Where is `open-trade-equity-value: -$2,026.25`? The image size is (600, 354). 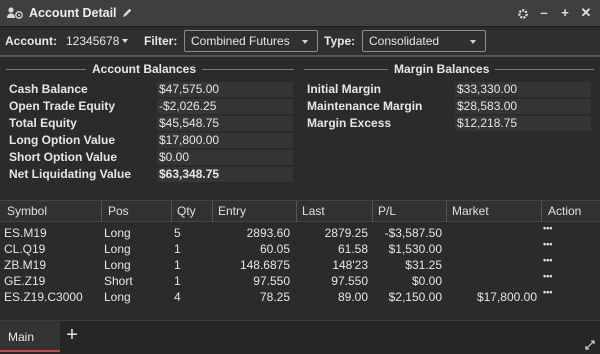
open-trade-equity-value: -$2,026.25 is located at coordinates (225, 106).